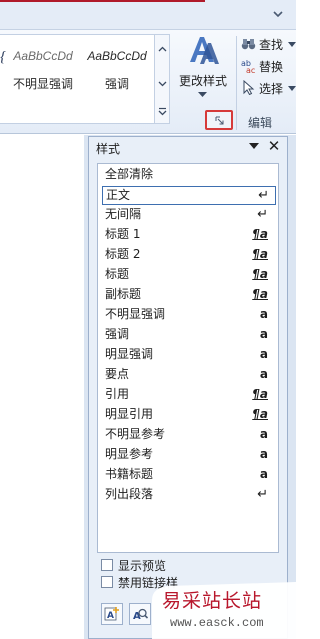 The width and height of the screenshot is (320, 639). Describe the element at coordinates (278, 14) in the screenshot. I see `expand-ribbon-icon` at that location.